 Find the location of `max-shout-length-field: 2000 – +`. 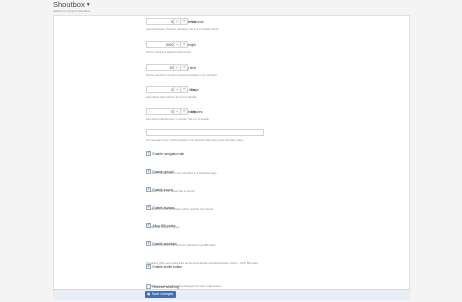

max-shout-length-field: 2000 – + is located at coordinates (167, 44).